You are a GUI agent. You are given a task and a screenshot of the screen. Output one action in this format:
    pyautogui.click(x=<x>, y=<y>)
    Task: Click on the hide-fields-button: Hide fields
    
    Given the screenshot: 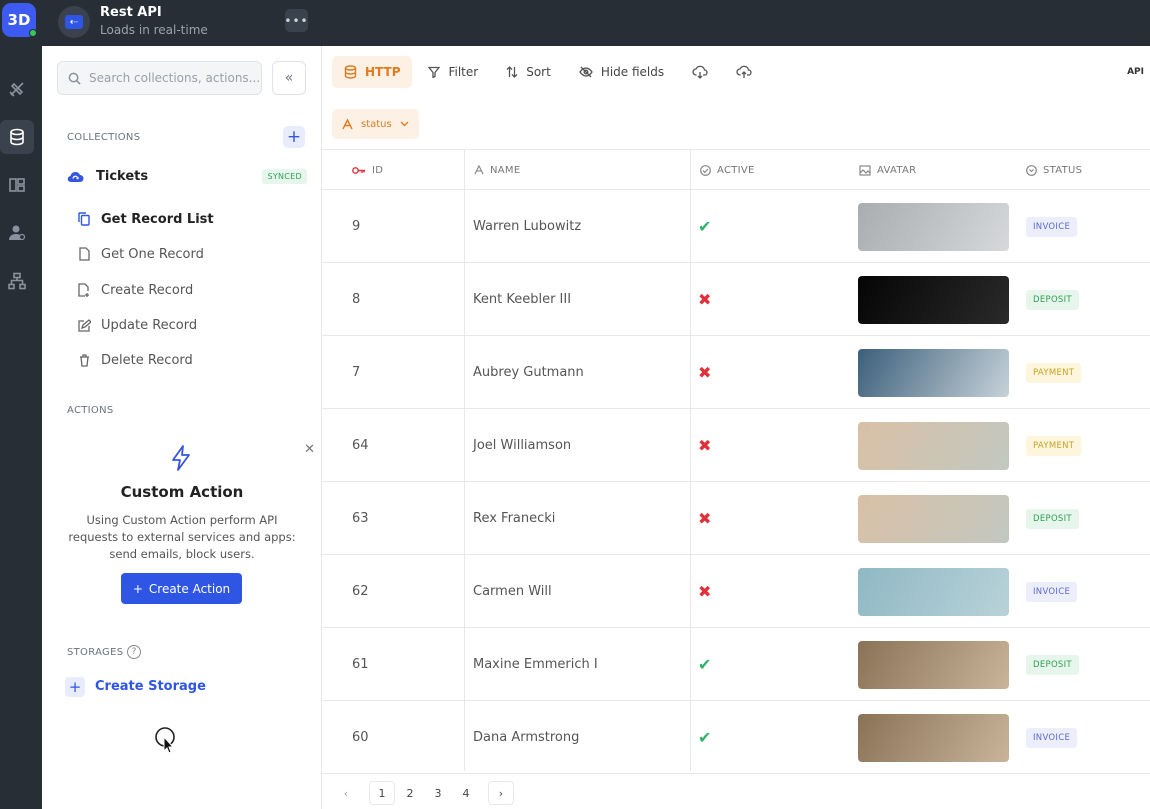 What is the action you would take?
    pyautogui.click(x=621, y=72)
    